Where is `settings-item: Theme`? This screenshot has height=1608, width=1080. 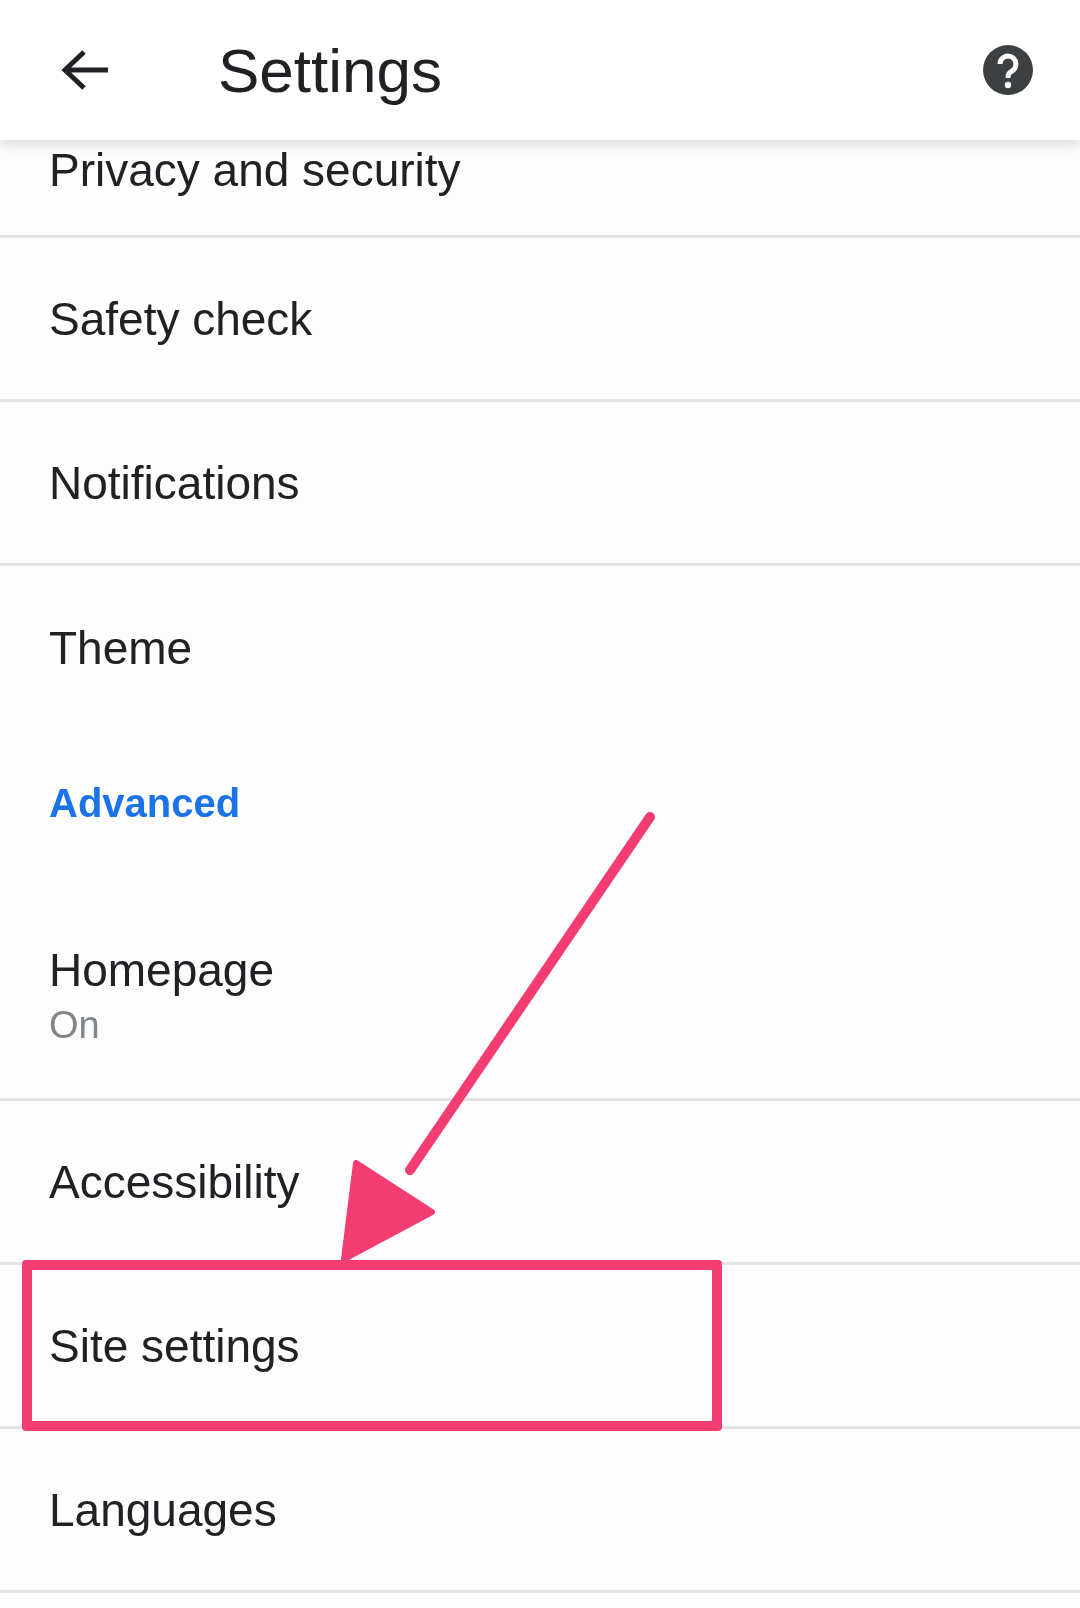
settings-item: Theme is located at coordinates (121, 648).